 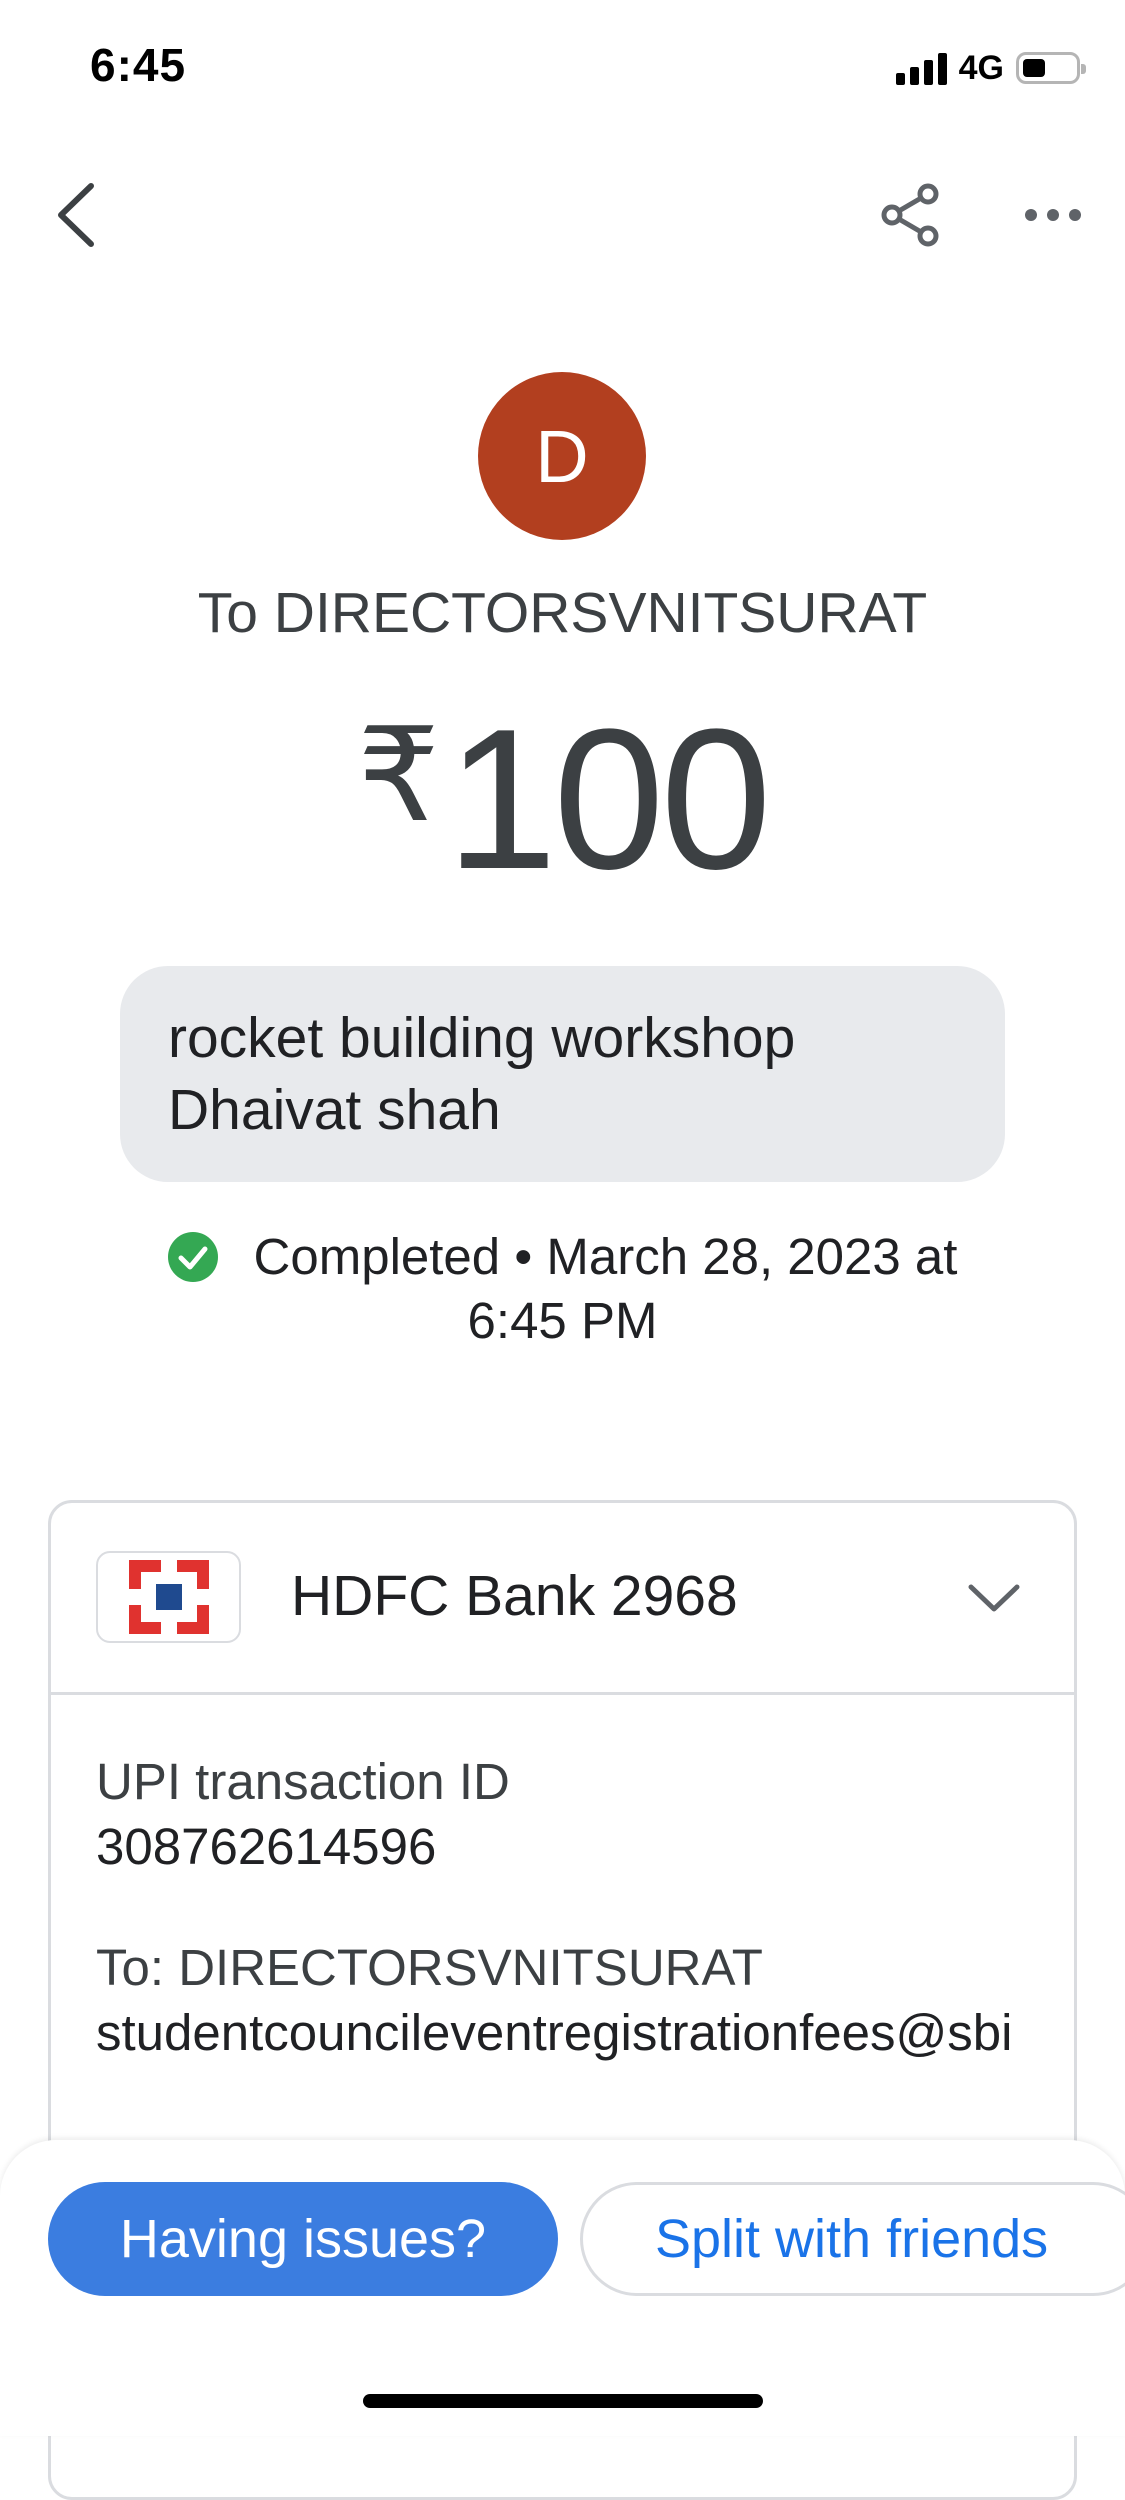 What do you see at coordinates (482, 1038) in the screenshot?
I see `note-line: rocket building workshop` at bounding box center [482, 1038].